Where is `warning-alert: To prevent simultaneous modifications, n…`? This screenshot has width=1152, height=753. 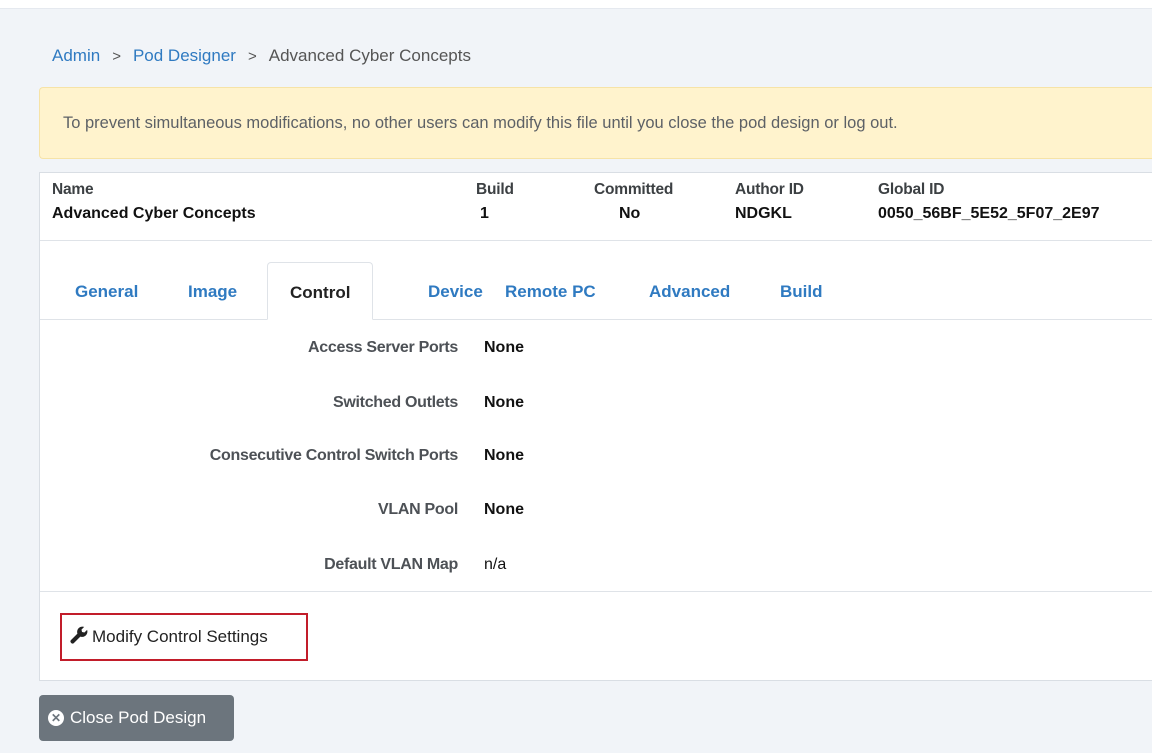
warning-alert: To prevent simultaneous modifications, n… is located at coordinates (595, 123).